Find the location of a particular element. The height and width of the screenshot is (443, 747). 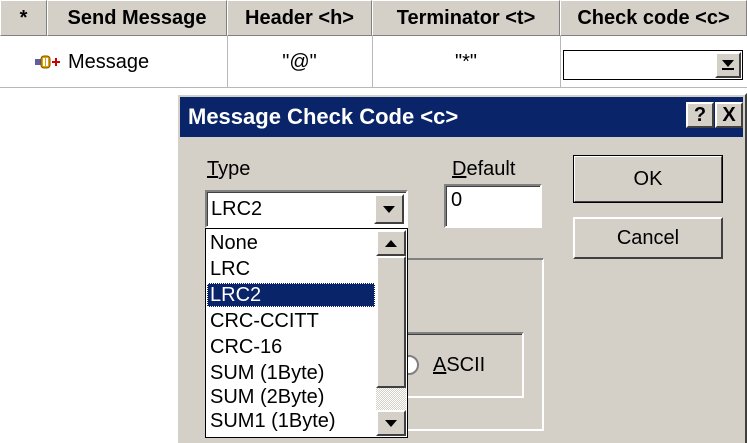

type-option-selected: LRC2 is located at coordinates (291, 295).